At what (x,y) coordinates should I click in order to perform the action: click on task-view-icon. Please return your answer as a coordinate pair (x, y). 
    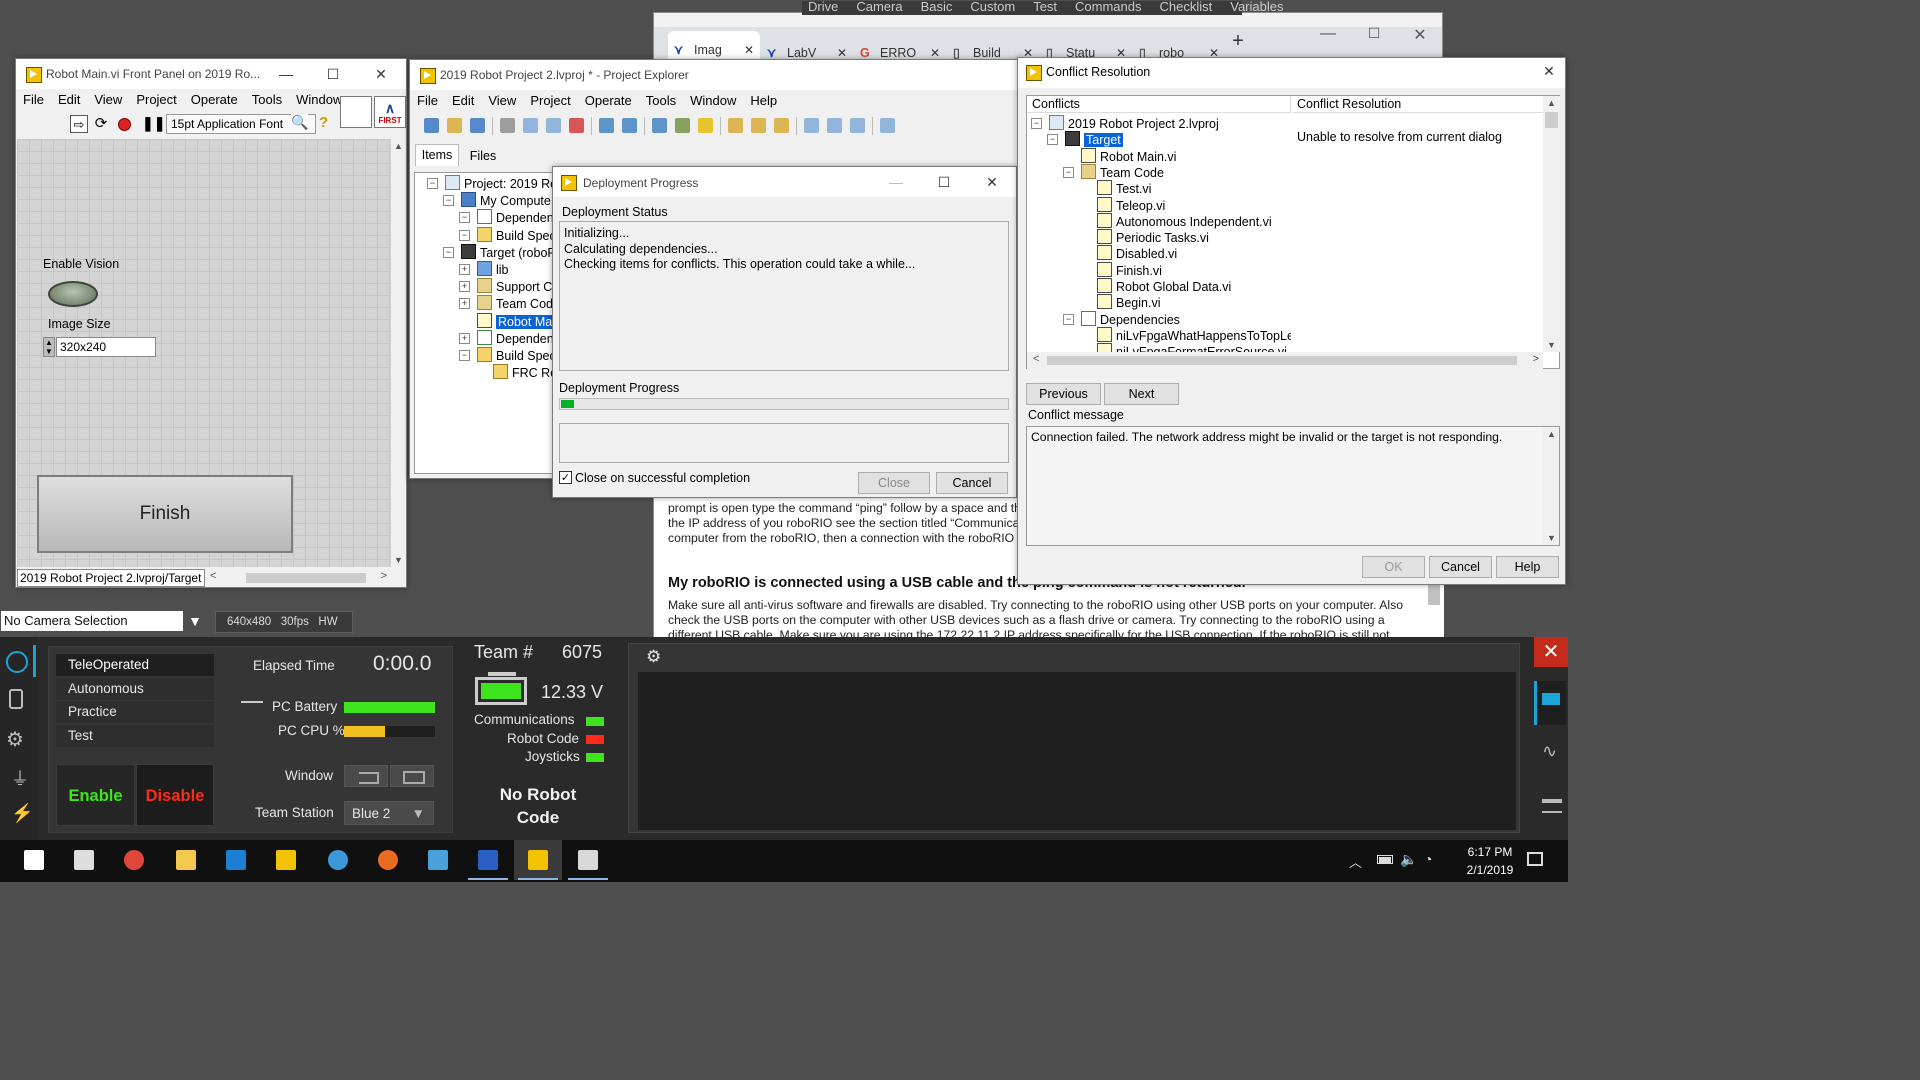
    Looking at the image, I should click on (84, 860).